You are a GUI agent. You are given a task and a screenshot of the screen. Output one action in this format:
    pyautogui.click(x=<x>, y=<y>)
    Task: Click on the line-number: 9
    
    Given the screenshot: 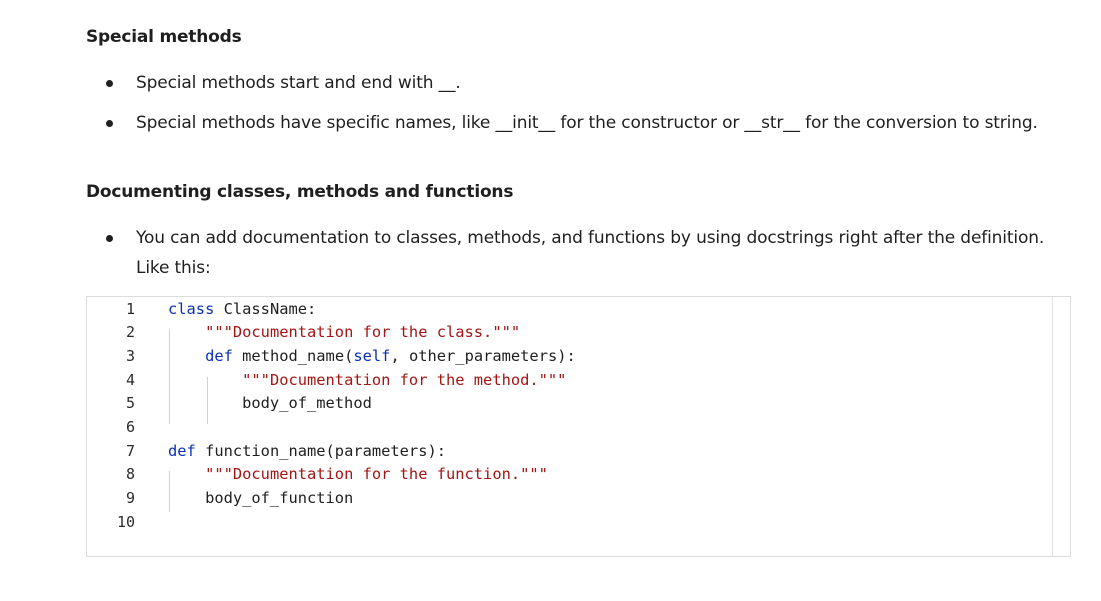 What is the action you would take?
    pyautogui.click(x=130, y=498)
    